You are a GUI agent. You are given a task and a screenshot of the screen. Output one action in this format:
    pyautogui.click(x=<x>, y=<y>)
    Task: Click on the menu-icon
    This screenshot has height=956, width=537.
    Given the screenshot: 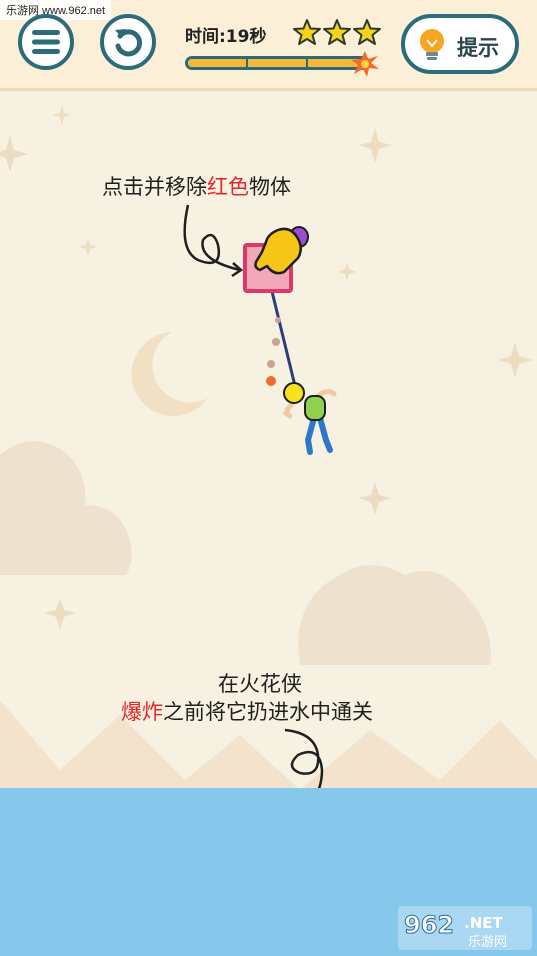 What is the action you would take?
    pyautogui.click(x=46, y=42)
    